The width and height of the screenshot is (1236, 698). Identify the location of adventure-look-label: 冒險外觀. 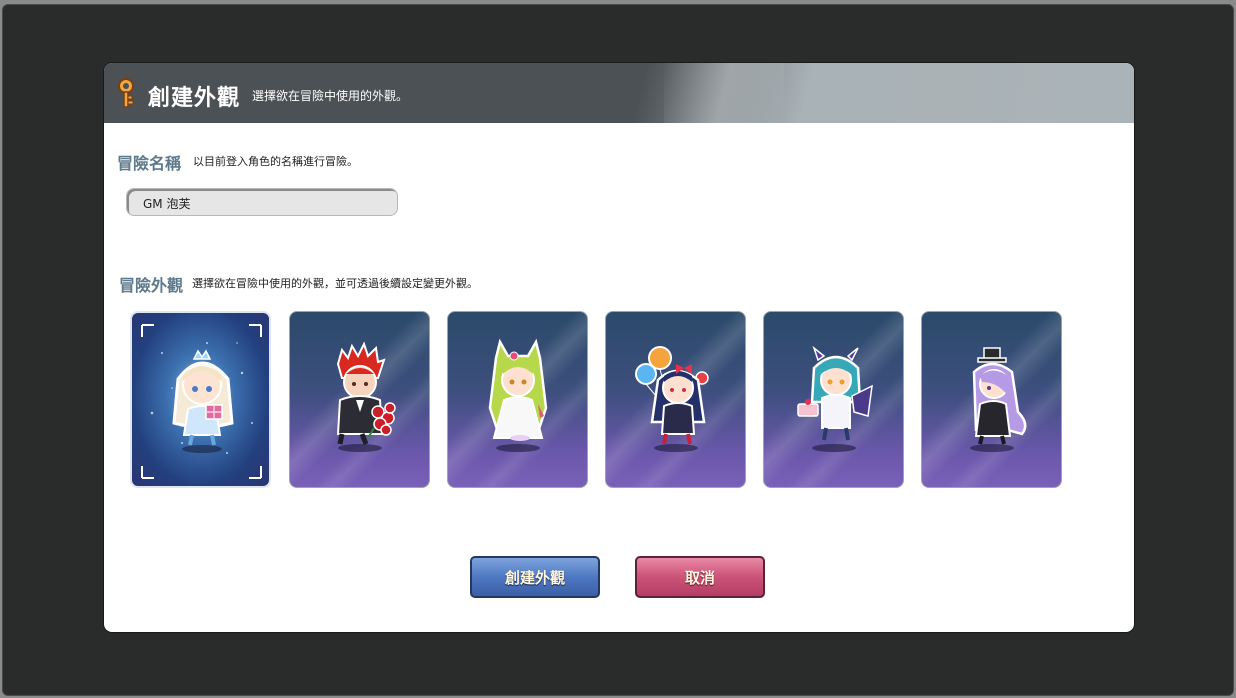
(151, 285).